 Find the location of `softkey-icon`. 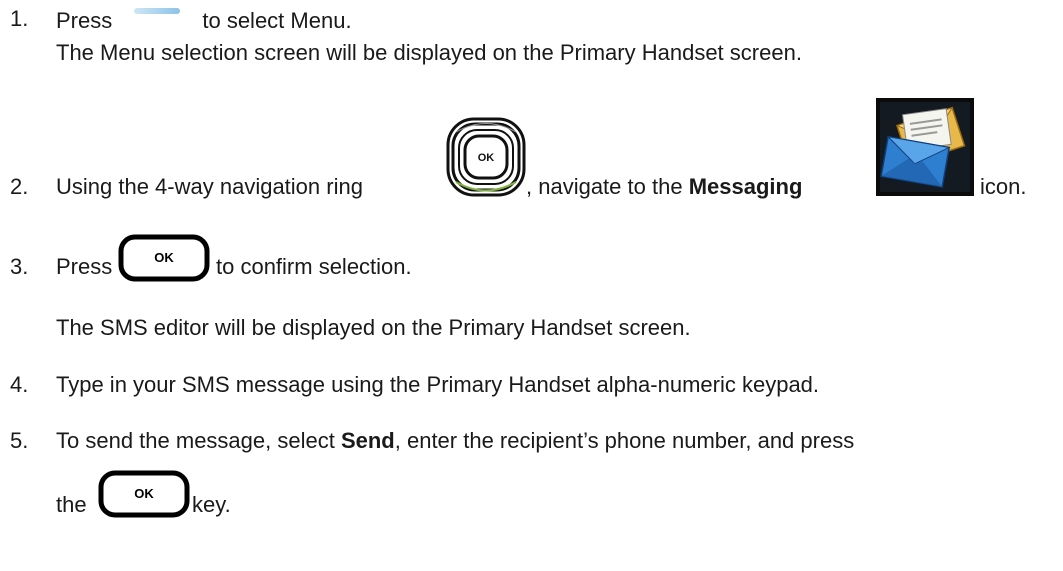

softkey-icon is located at coordinates (157, 11).